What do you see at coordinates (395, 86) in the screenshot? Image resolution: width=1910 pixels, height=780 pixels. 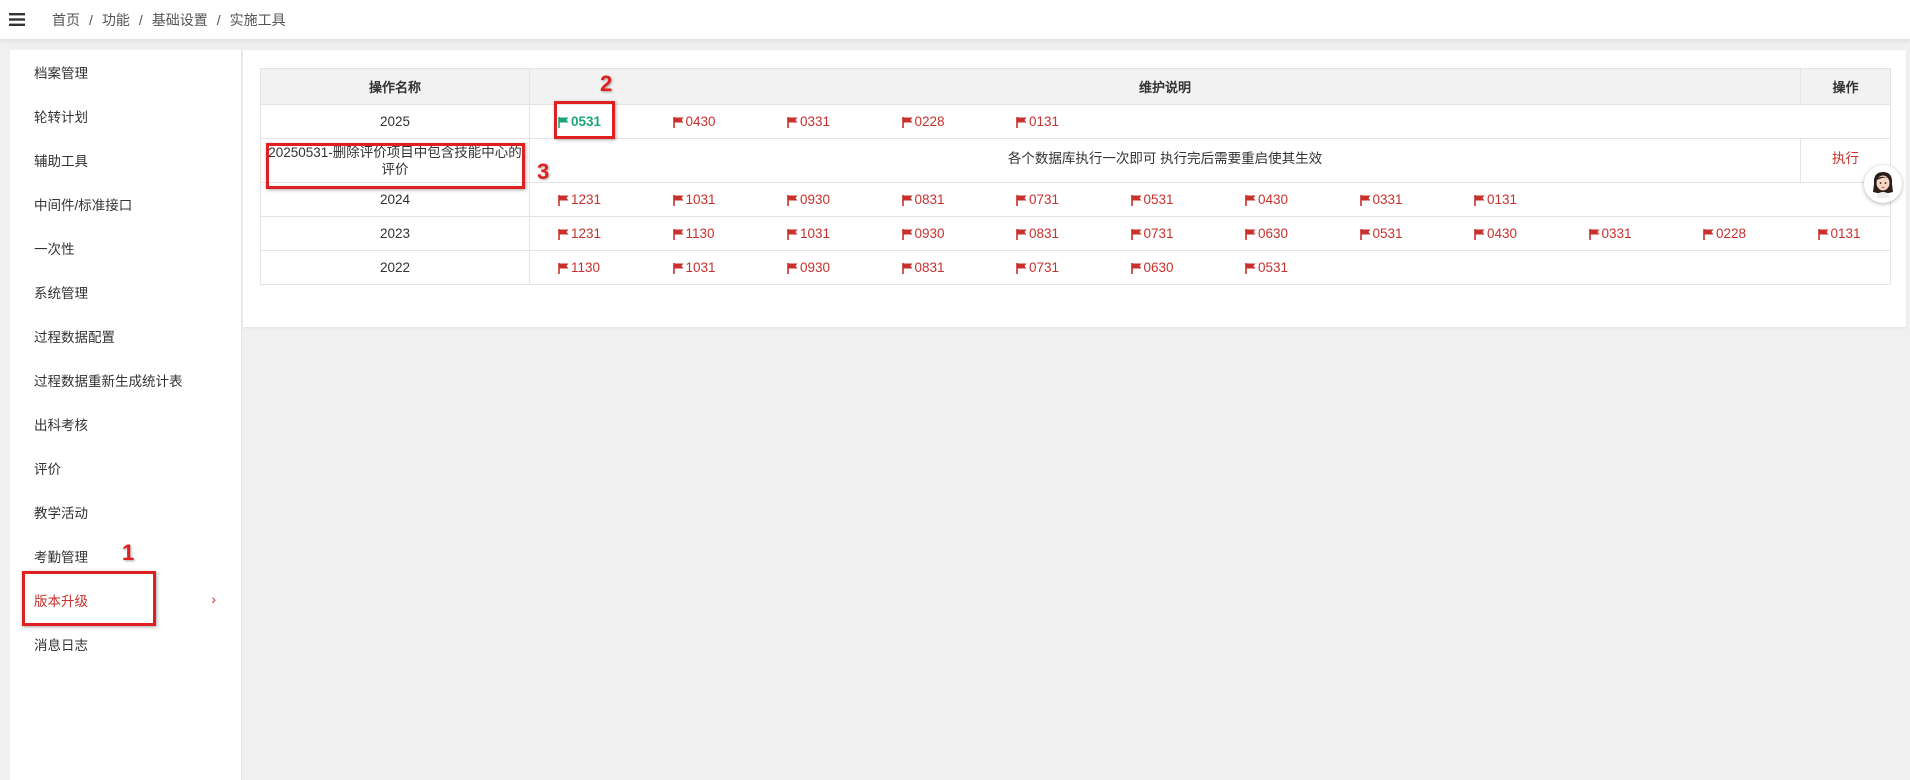 I see `column-header-operation-name: 操作名称` at bounding box center [395, 86].